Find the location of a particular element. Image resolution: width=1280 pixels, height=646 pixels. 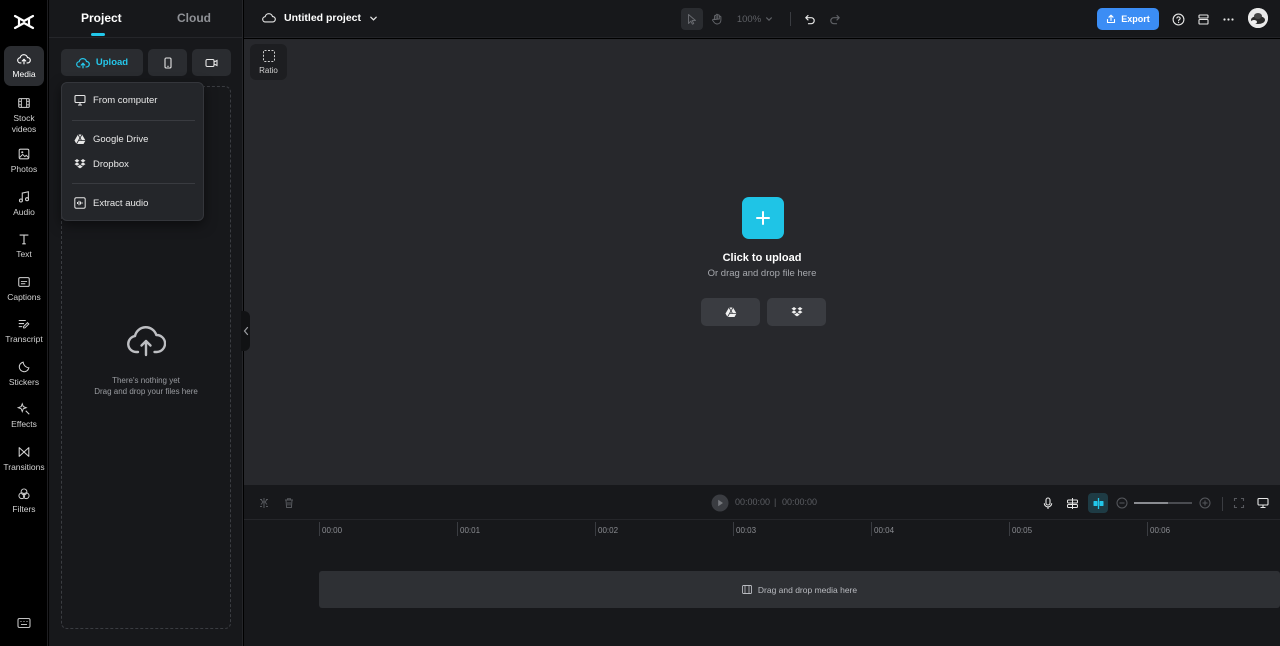

active-tab-indicator is located at coordinates (98, 34).